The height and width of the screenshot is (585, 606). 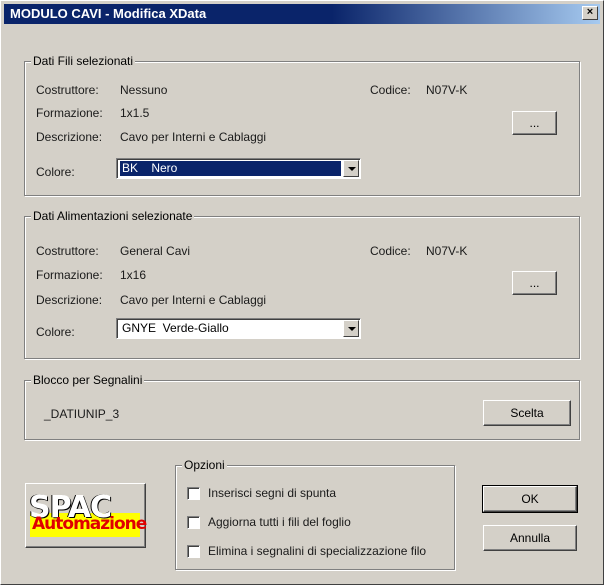 What do you see at coordinates (230, 168) in the screenshot?
I see `fili-colore-selected: BK Nero` at bounding box center [230, 168].